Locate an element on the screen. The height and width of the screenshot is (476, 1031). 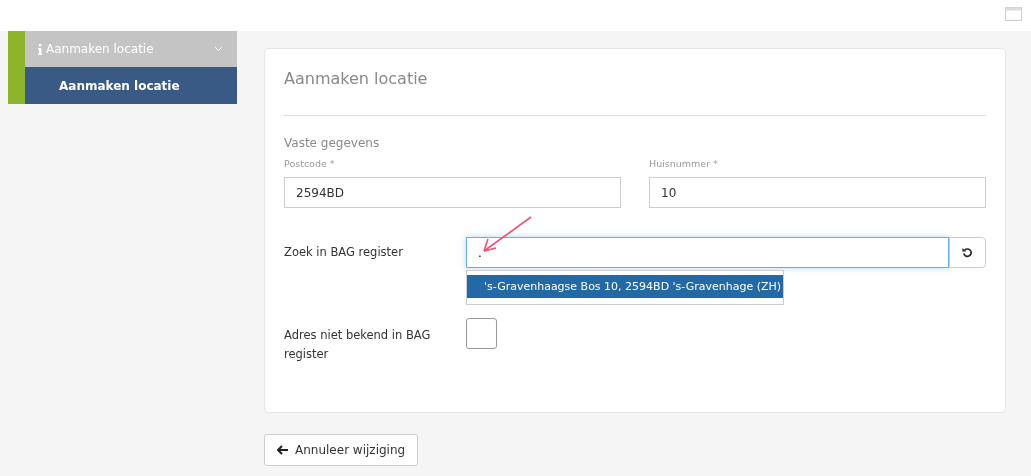
field-label: Postcode * is located at coordinates (310, 163).